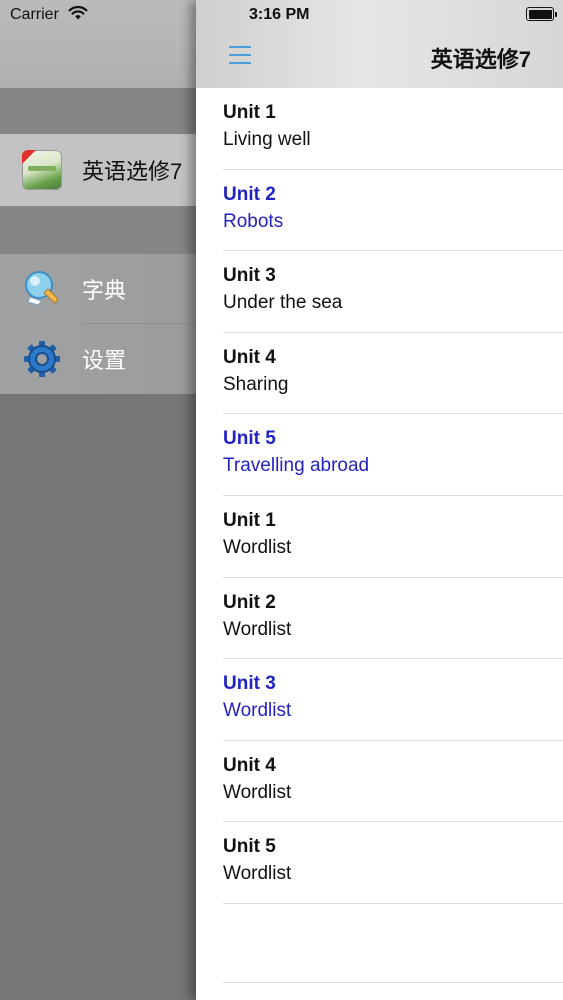 The image size is (563, 1000). I want to click on status-time: 3:16 PM, so click(279, 14).